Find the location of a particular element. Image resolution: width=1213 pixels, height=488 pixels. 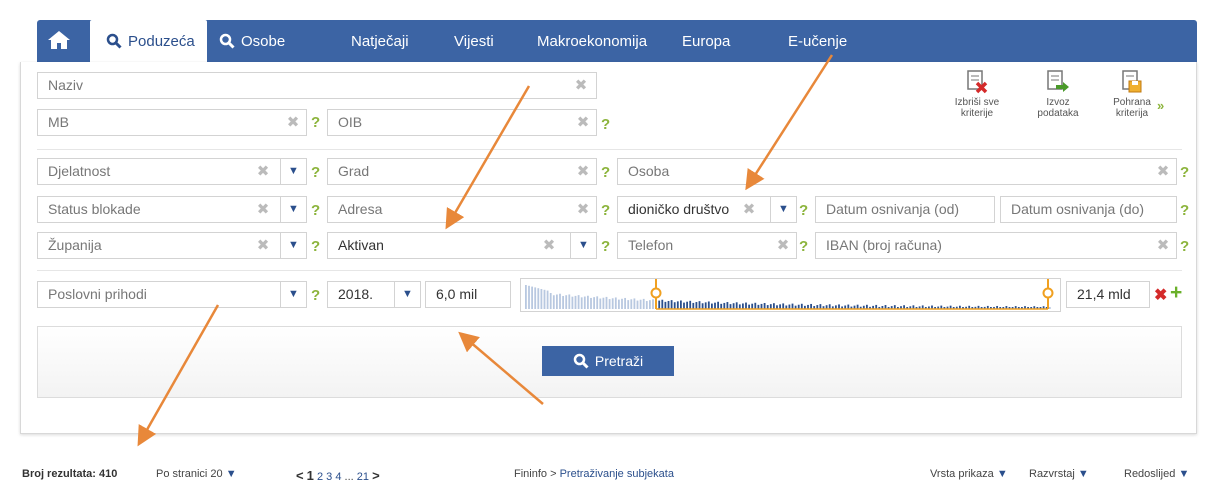

order-select: Redoslijed ▼ is located at coordinates (1156, 474).